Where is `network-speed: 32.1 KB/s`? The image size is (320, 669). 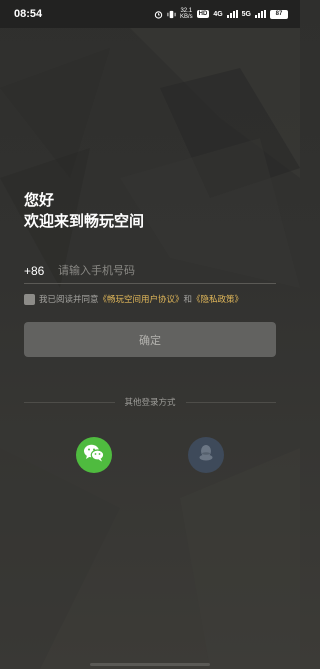
network-speed: 32.1 KB/s is located at coordinates (186, 14).